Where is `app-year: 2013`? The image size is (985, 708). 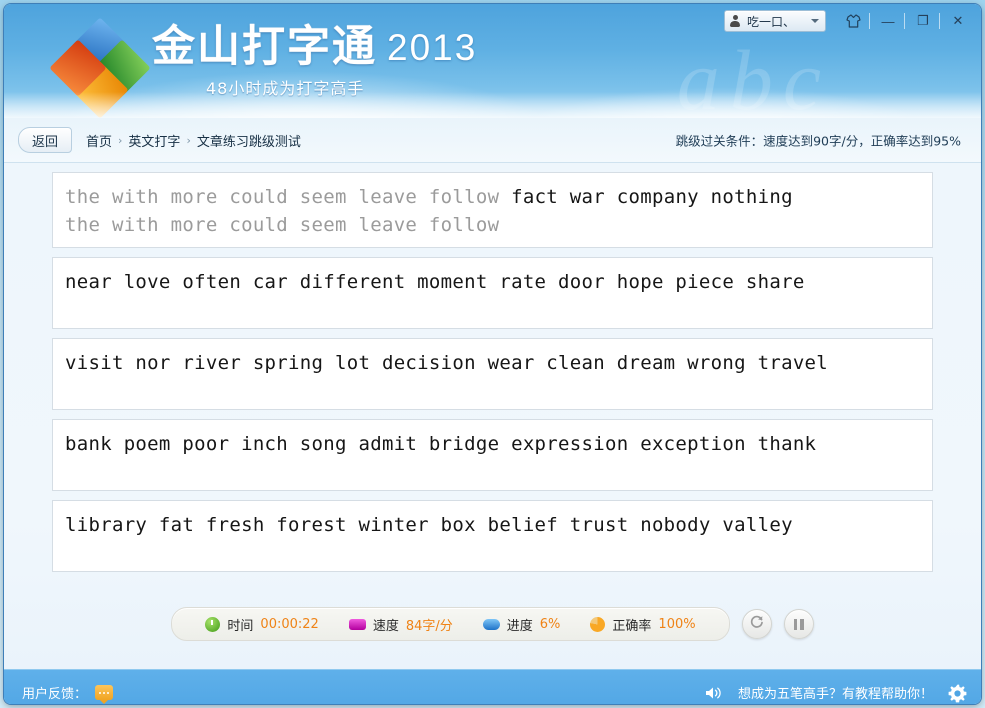 app-year: 2013 is located at coordinates (432, 47).